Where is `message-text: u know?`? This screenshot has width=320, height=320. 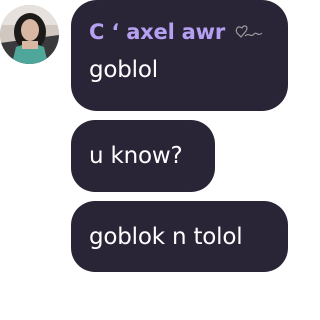
message-text: u know? is located at coordinates (136, 156).